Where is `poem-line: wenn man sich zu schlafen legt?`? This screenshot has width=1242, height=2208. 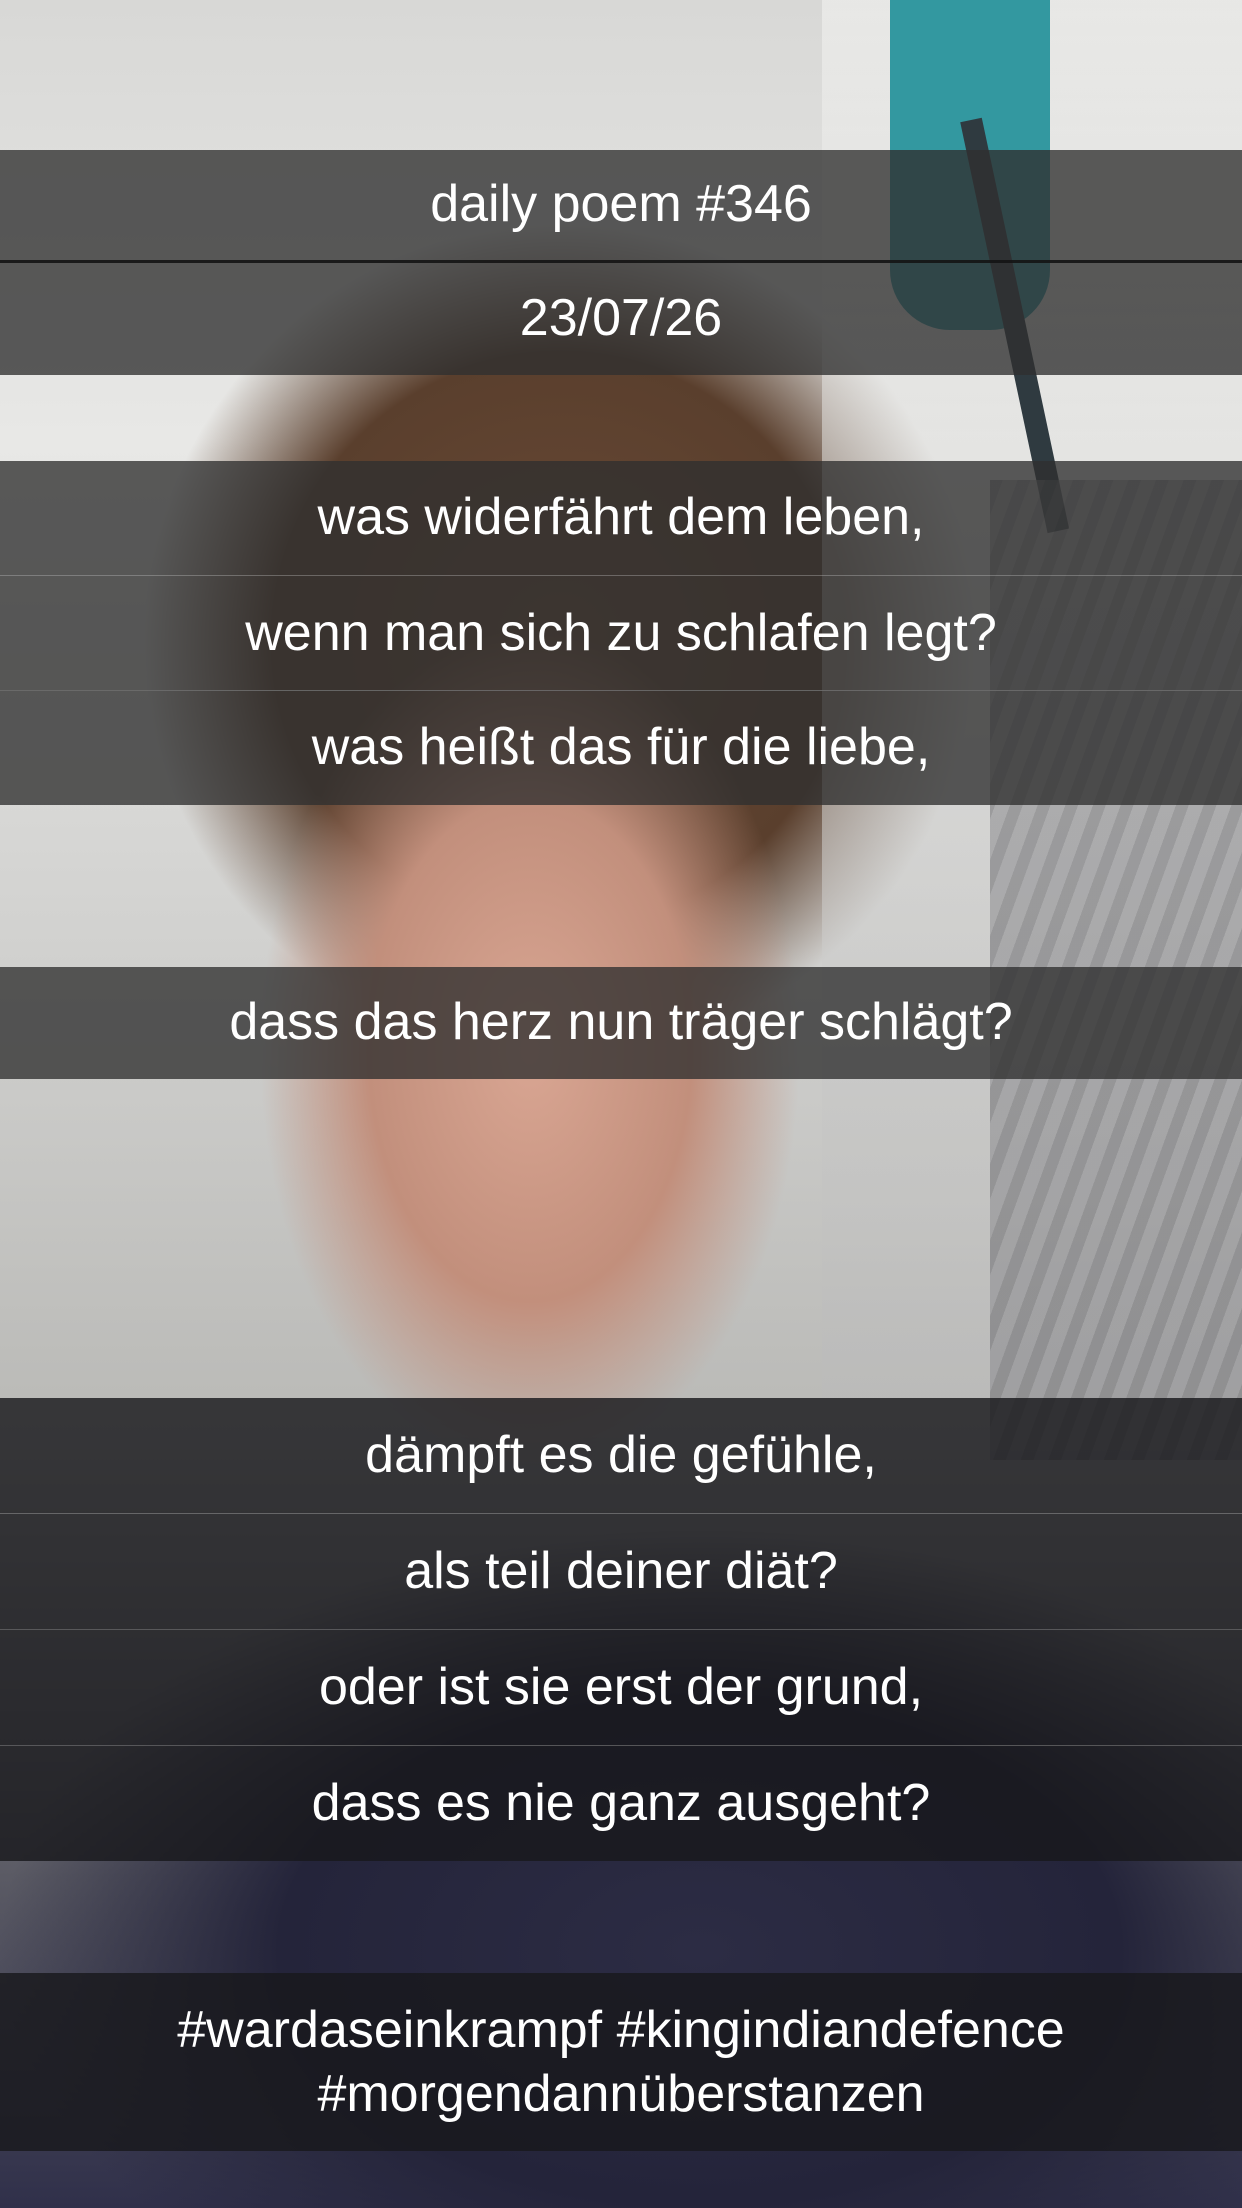 poem-line: wenn man sich zu schlafen legt? is located at coordinates (621, 633).